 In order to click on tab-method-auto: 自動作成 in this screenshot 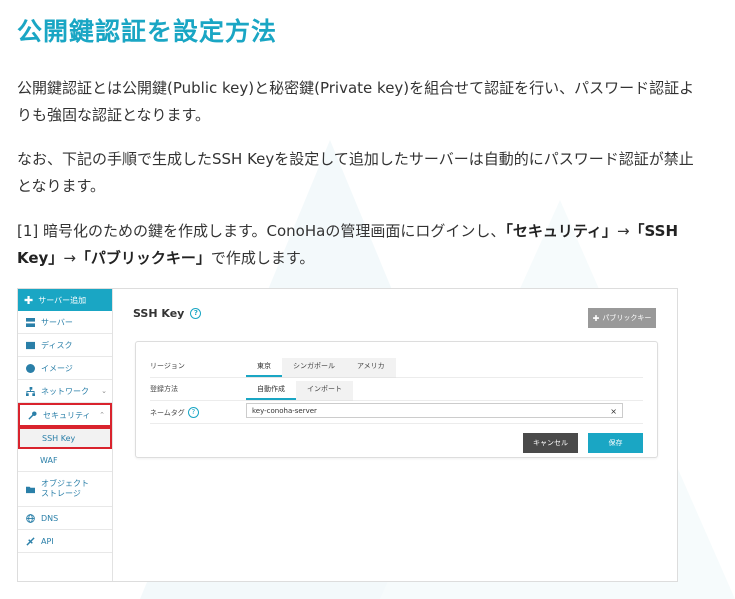, I will do `click(271, 390)`.